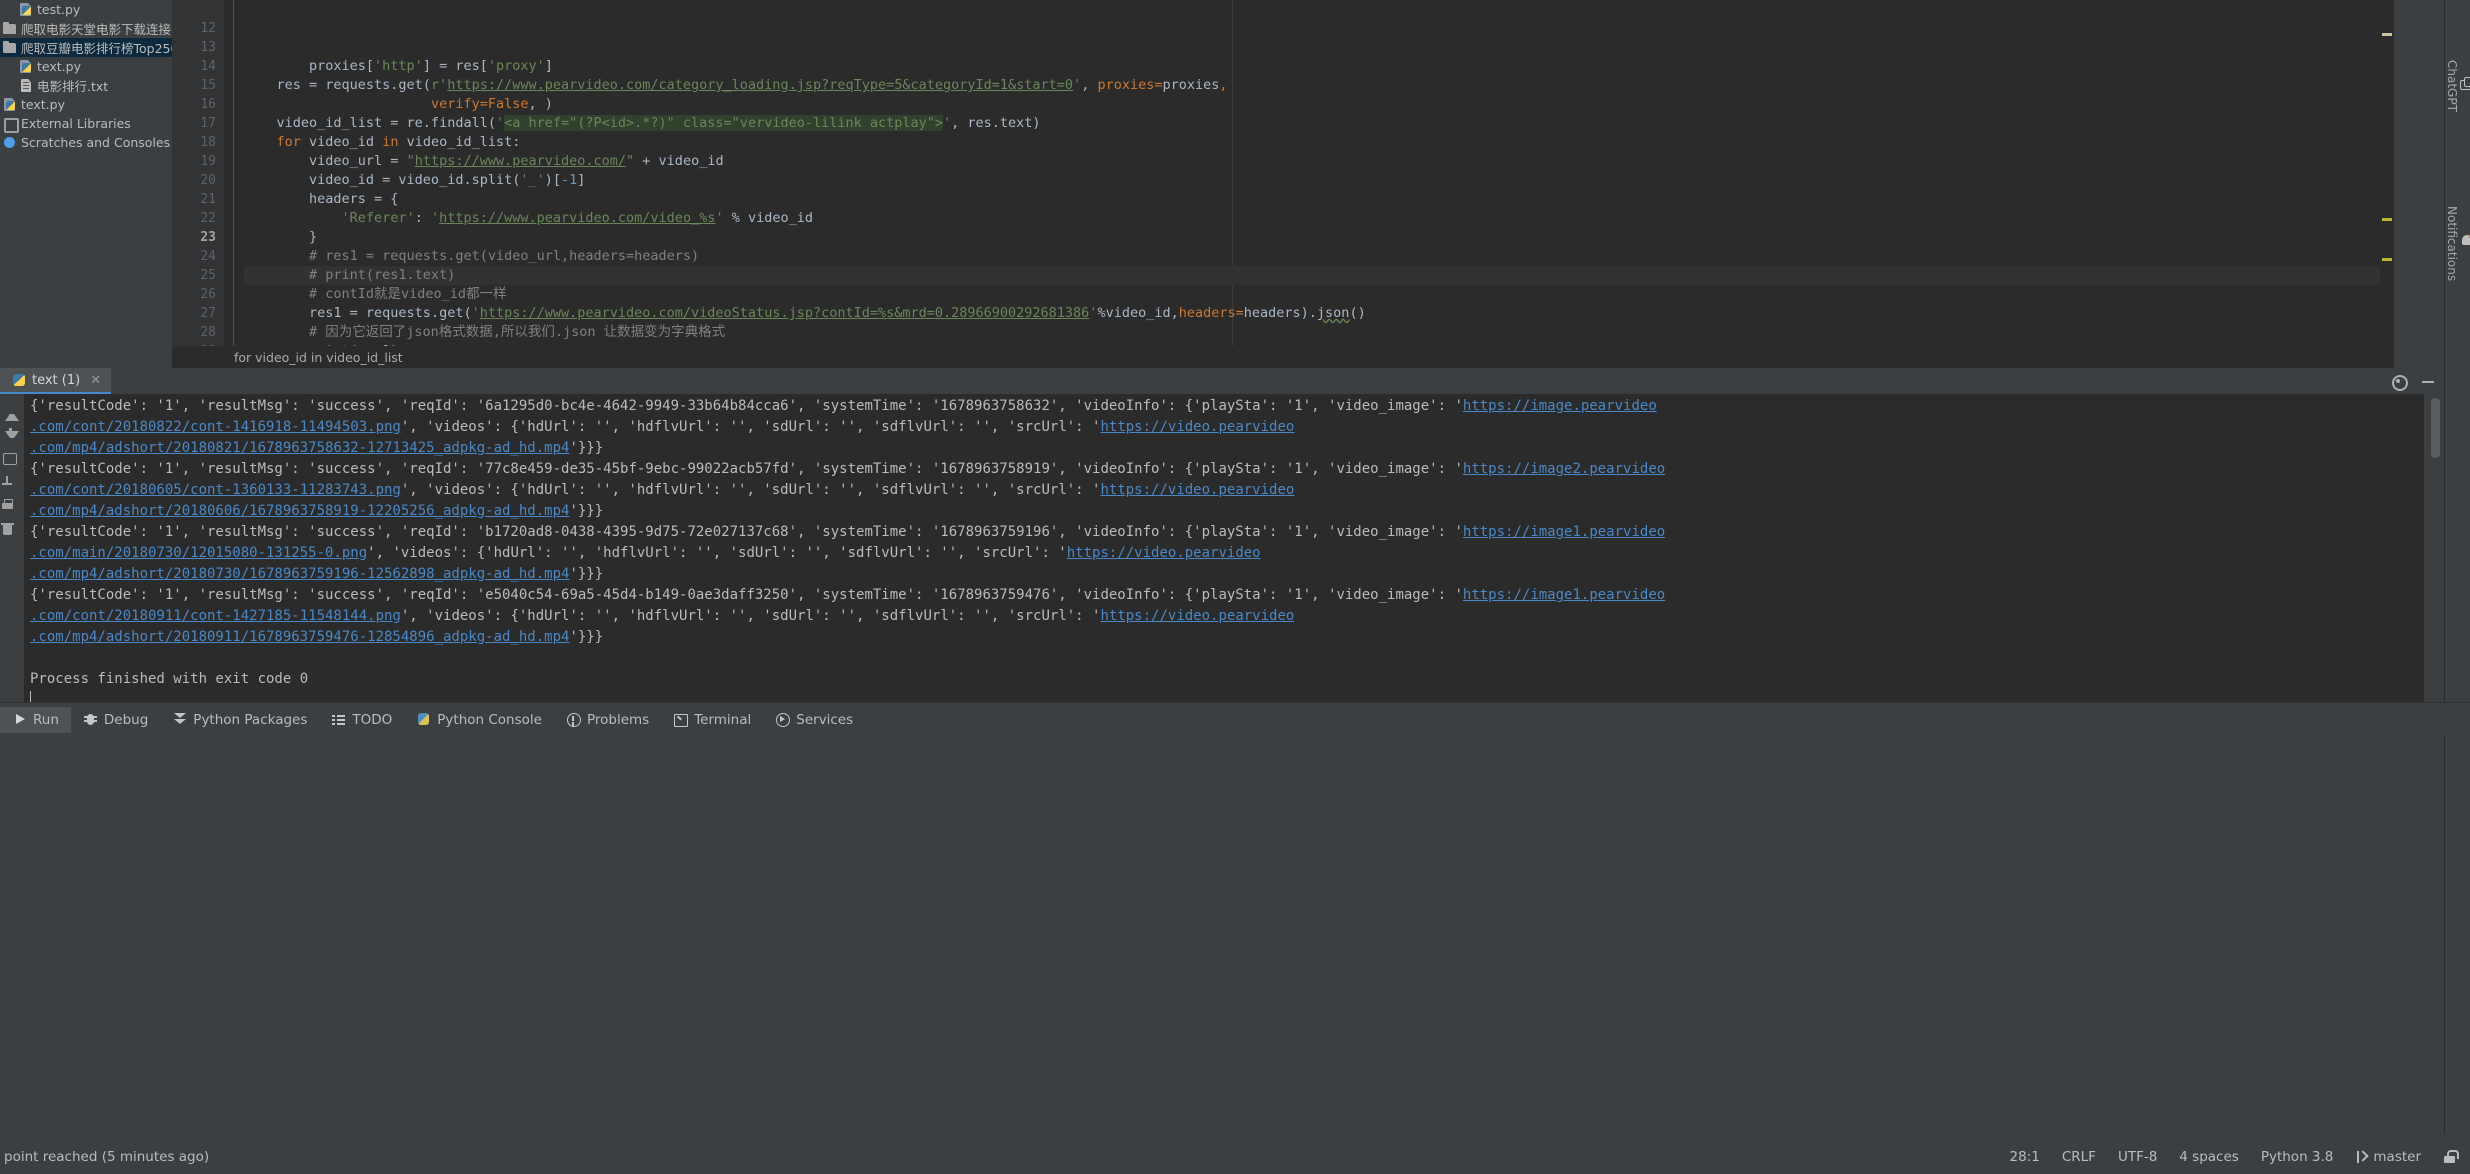 This screenshot has height=1174, width=2470. Describe the element at coordinates (1283, 151) in the screenshot. I see `code-line: 18 video_id = video_id.split('_')[-1]` at that location.